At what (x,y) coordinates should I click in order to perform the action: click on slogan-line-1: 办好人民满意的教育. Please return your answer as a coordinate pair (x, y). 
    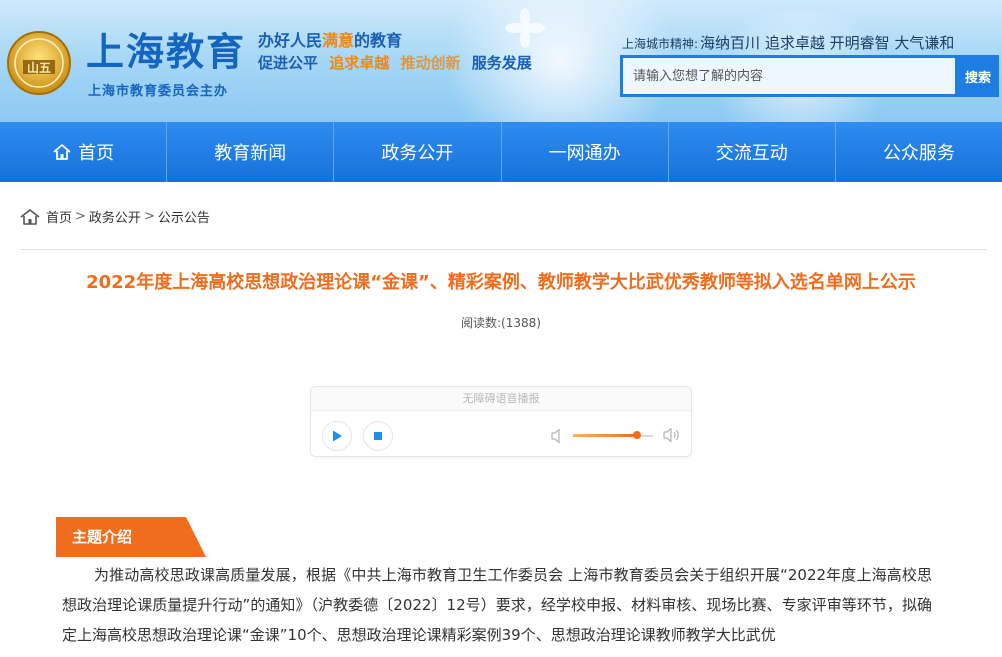
    Looking at the image, I should click on (330, 40).